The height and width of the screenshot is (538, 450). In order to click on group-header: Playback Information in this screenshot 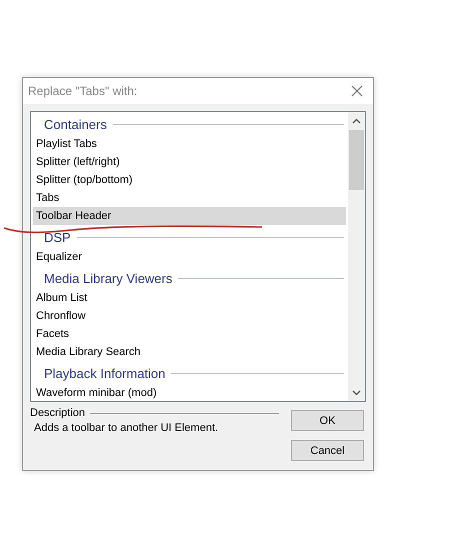, I will do `click(105, 373)`.